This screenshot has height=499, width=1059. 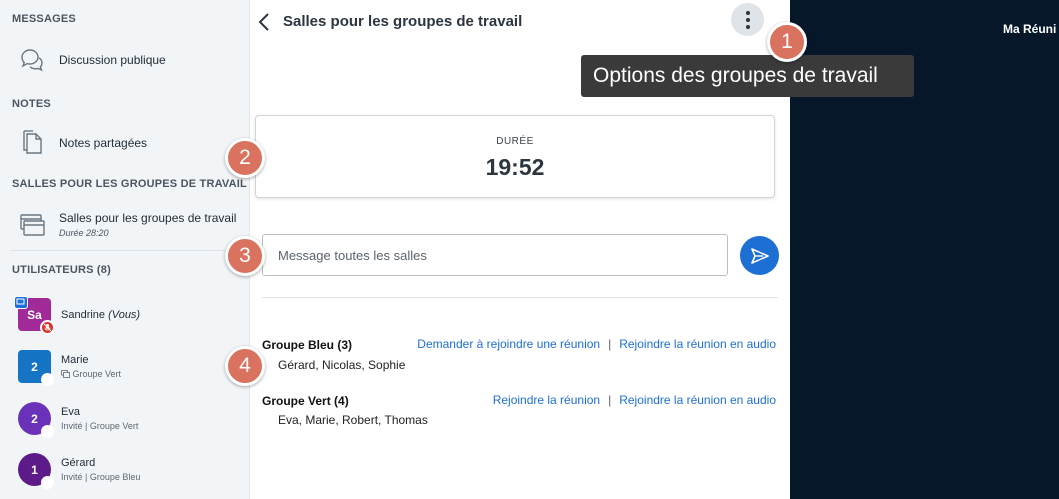 I want to click on shared-notes-label: Notes partagées, so click(x=103, y=143).